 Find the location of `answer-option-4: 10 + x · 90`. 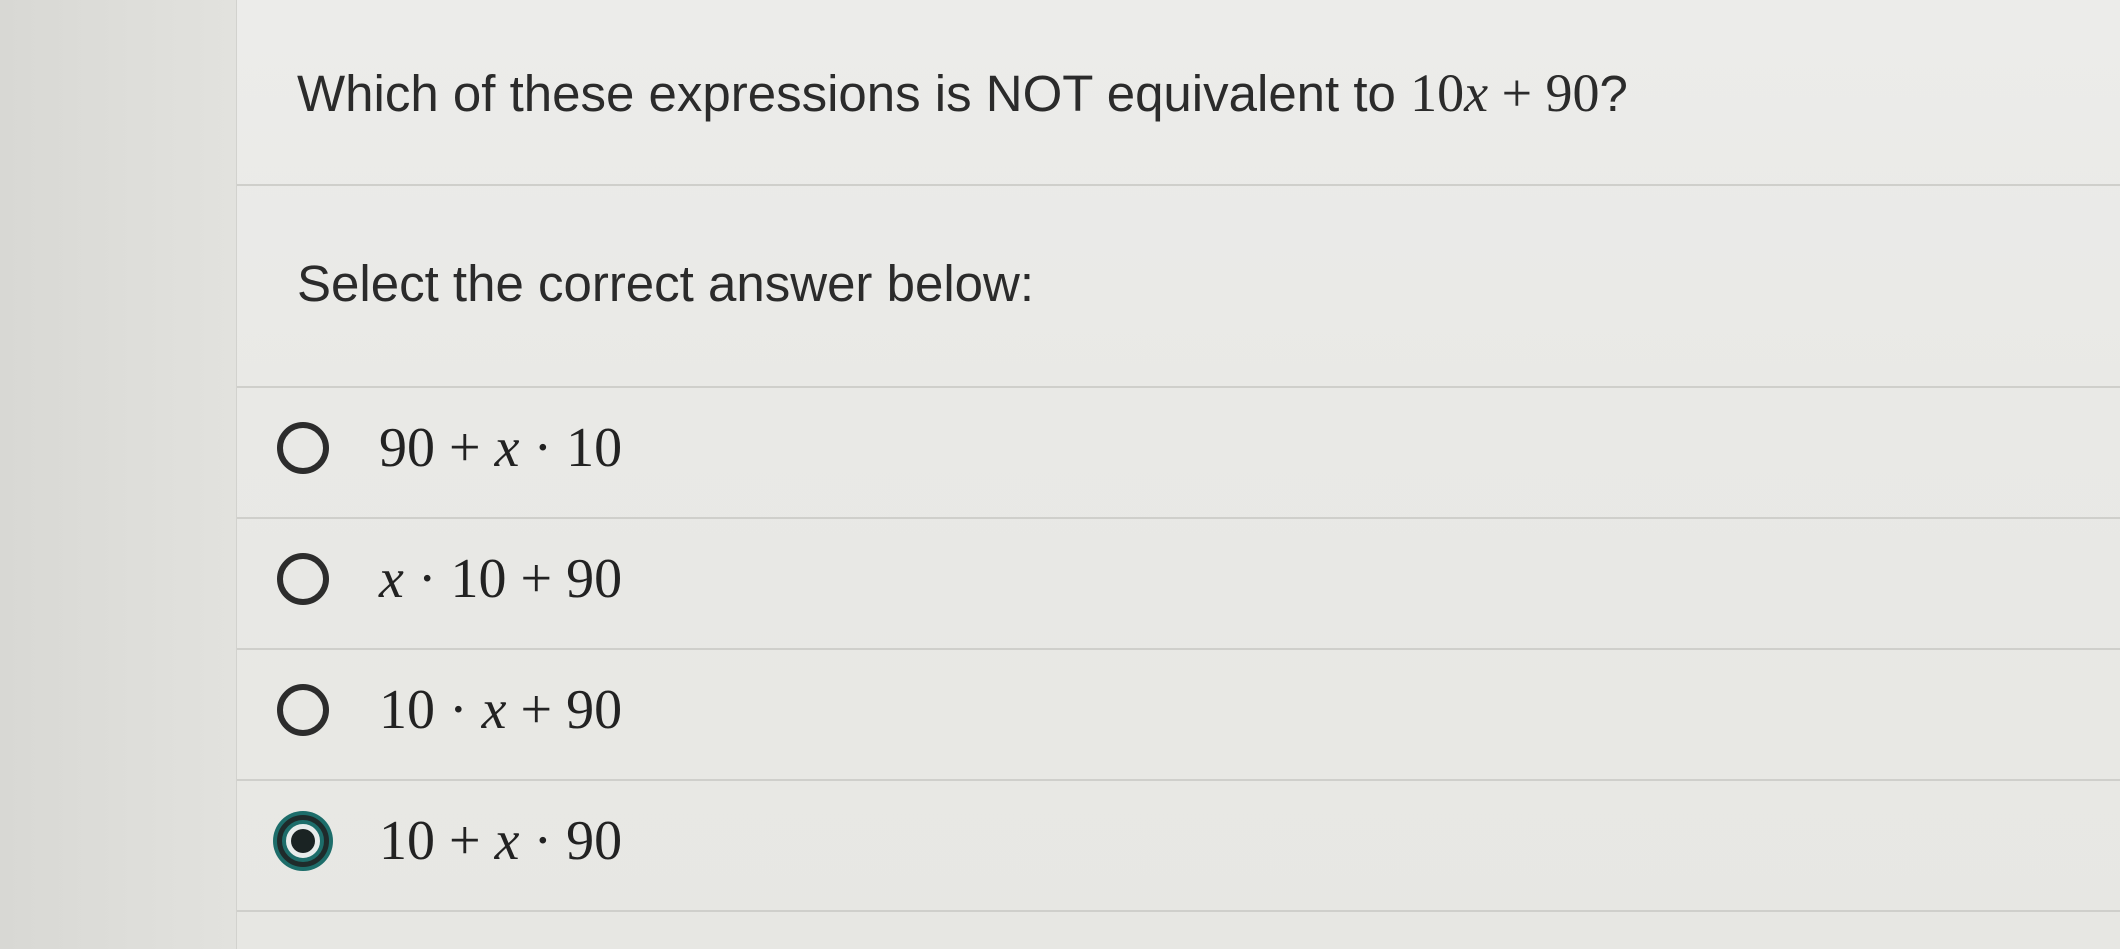

answer-option-4: 10 + x · 90 is located at coordinates (1178, 846).